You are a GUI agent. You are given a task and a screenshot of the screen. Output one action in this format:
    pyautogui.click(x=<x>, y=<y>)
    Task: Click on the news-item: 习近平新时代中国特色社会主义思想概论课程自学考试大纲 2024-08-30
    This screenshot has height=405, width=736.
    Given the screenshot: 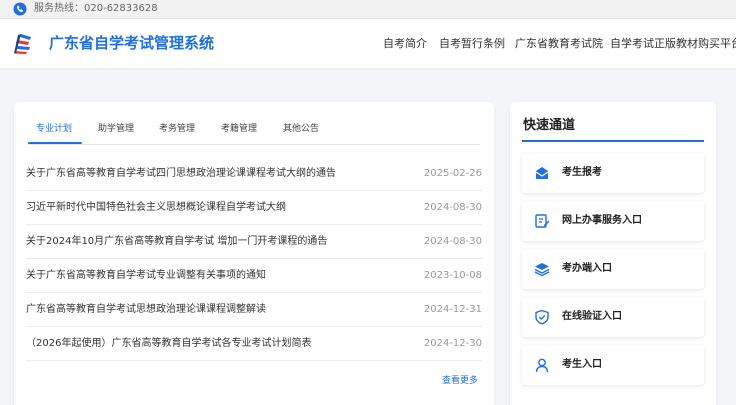 What is the action you would take?
    pyautogui.click(x=254, y=208)
    